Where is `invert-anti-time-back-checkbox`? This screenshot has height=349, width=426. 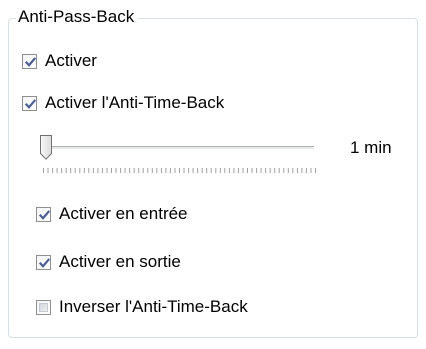
invert-anti-time-back-checkbox is located at coordinates (43, 307).